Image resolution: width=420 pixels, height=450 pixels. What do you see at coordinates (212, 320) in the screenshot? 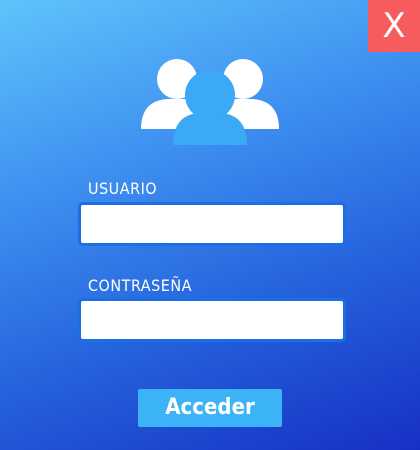
I see `password-field` at bounding box center [212, 320].